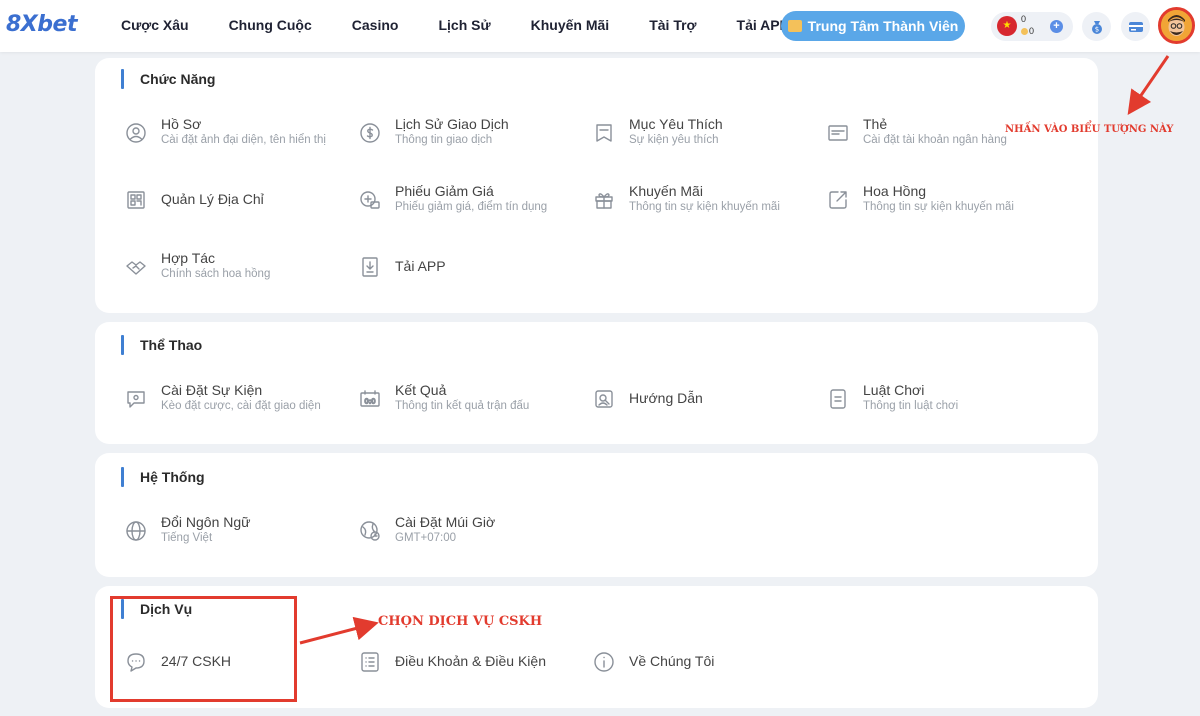 This screenshot has height=716, width=1200. I want to click on section-title: Thể Thao, so click(161, 345).